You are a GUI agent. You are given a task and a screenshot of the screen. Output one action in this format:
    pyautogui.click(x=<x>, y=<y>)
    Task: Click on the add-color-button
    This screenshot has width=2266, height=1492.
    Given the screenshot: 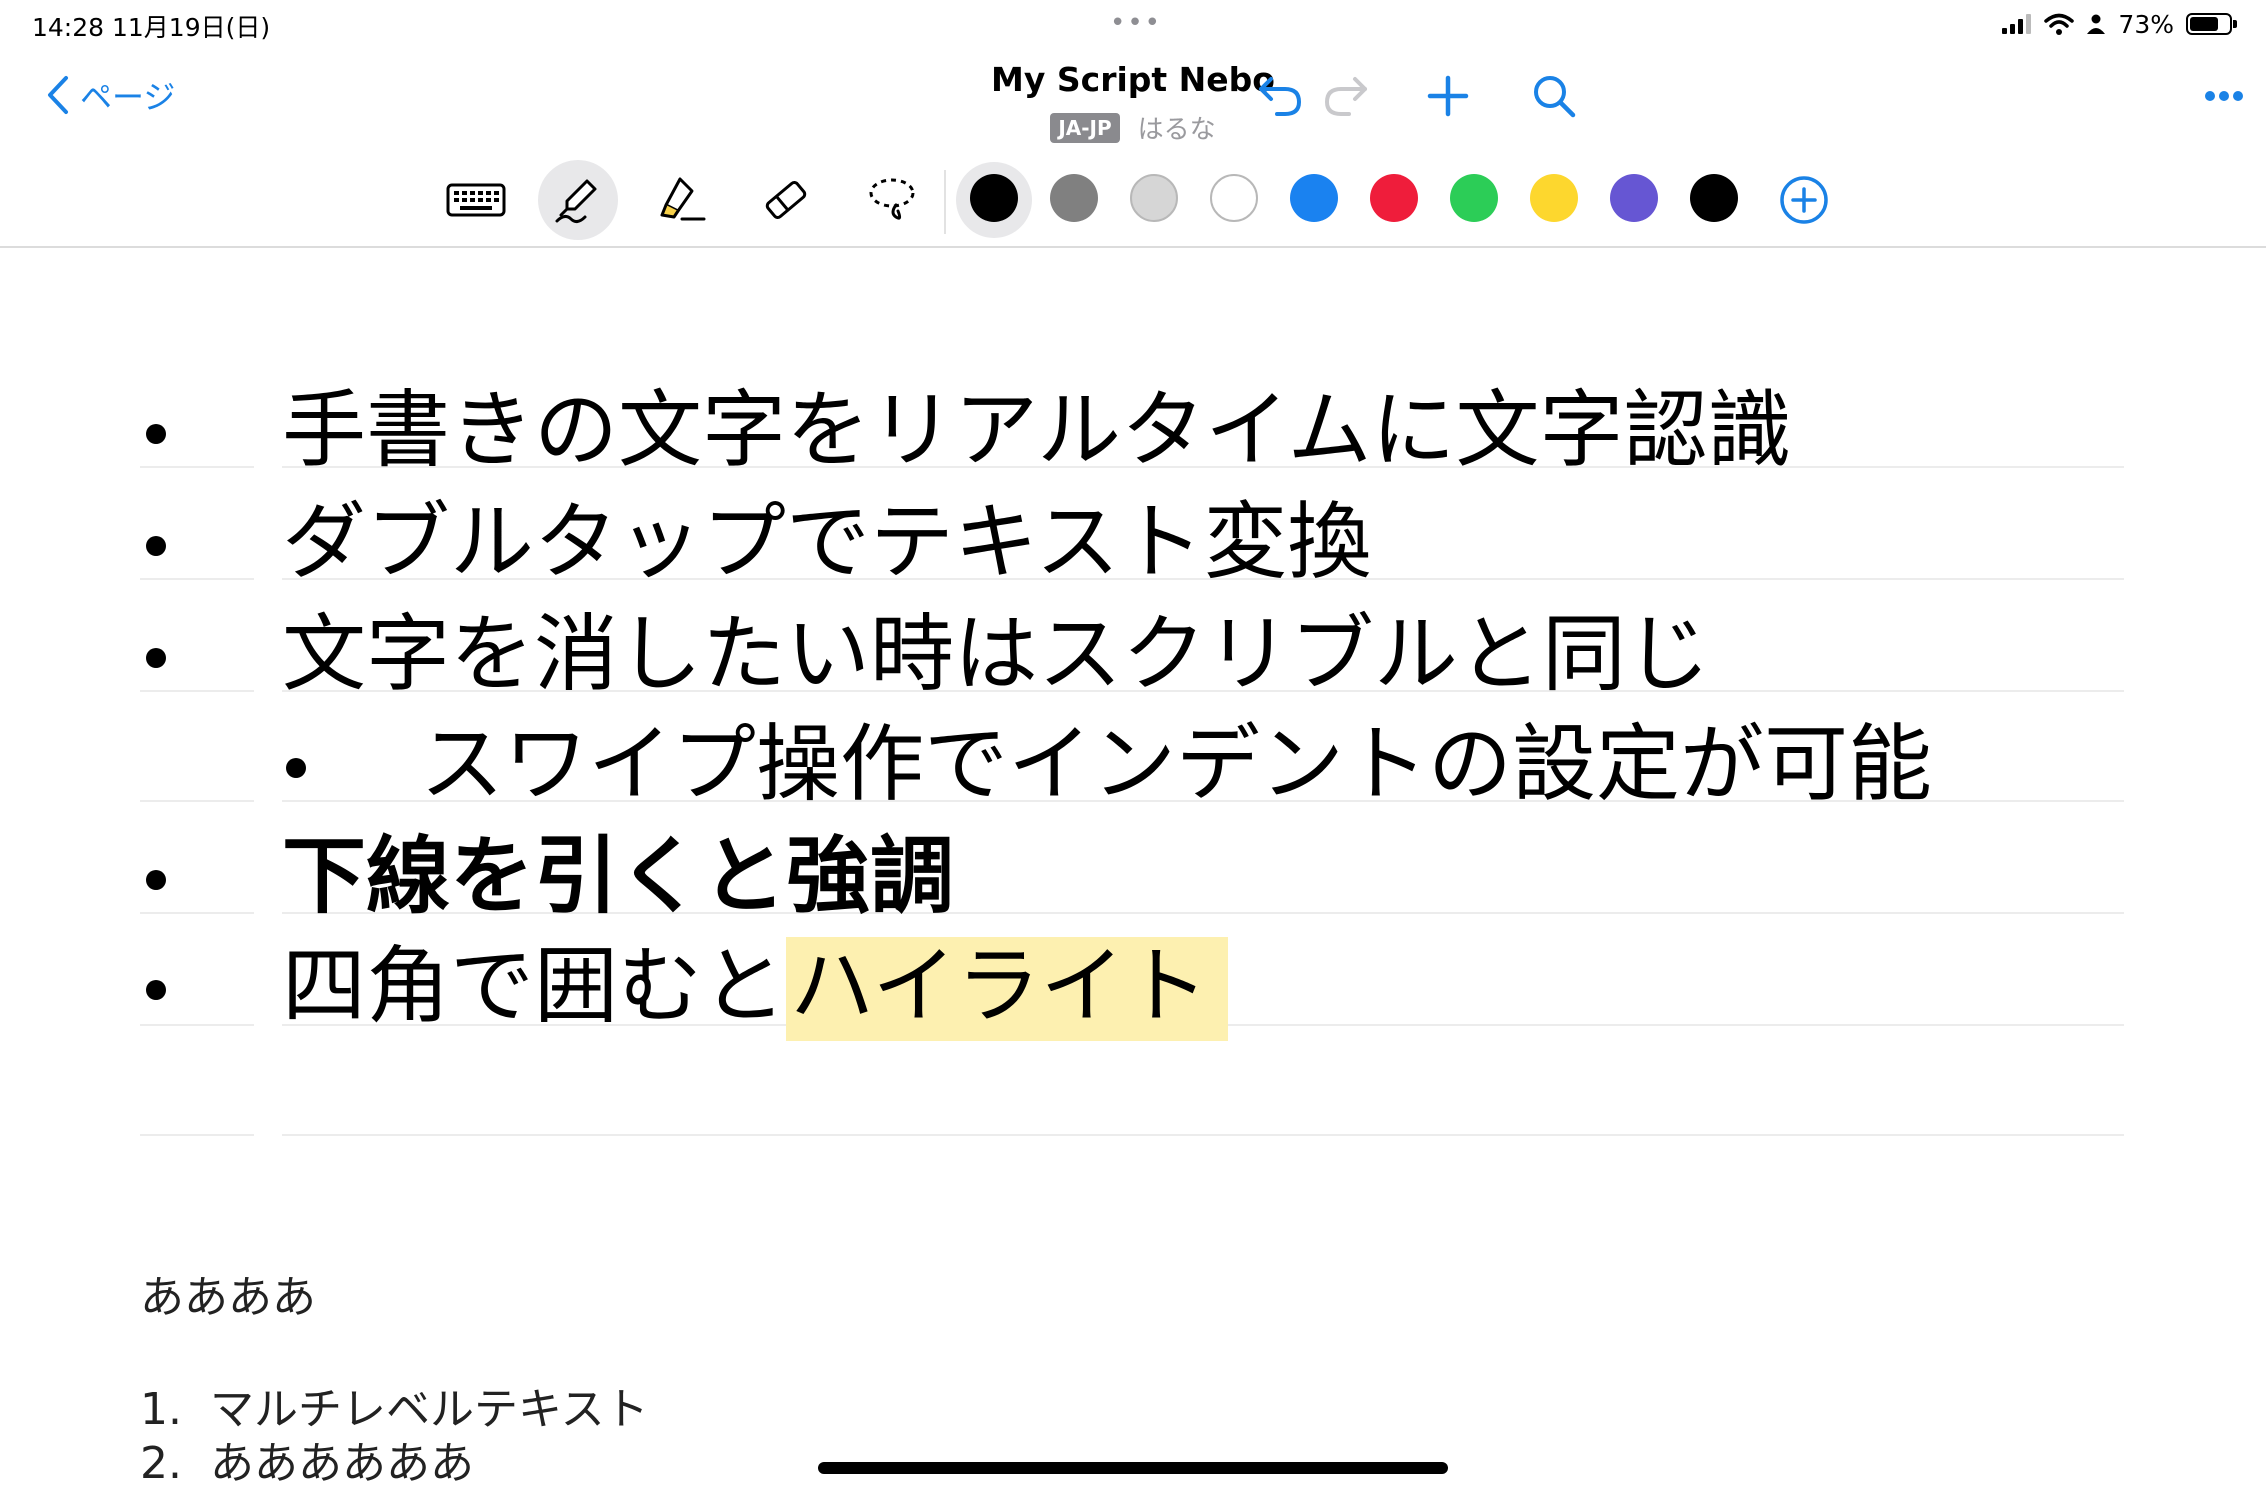 What is the action you would take?
    pyautogui.click(x=1804, y=200)
    